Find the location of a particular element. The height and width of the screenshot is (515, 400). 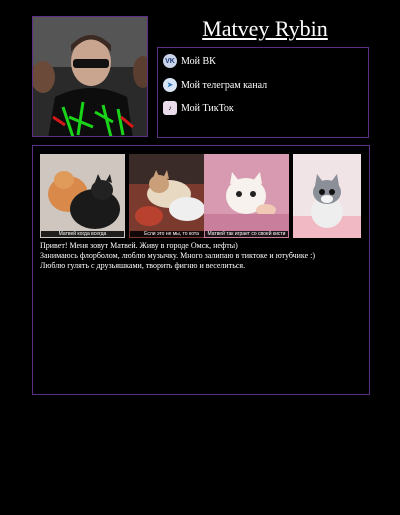

telegram-link: ➤ Мой телеграм канал is located at coordinates (215, 85).